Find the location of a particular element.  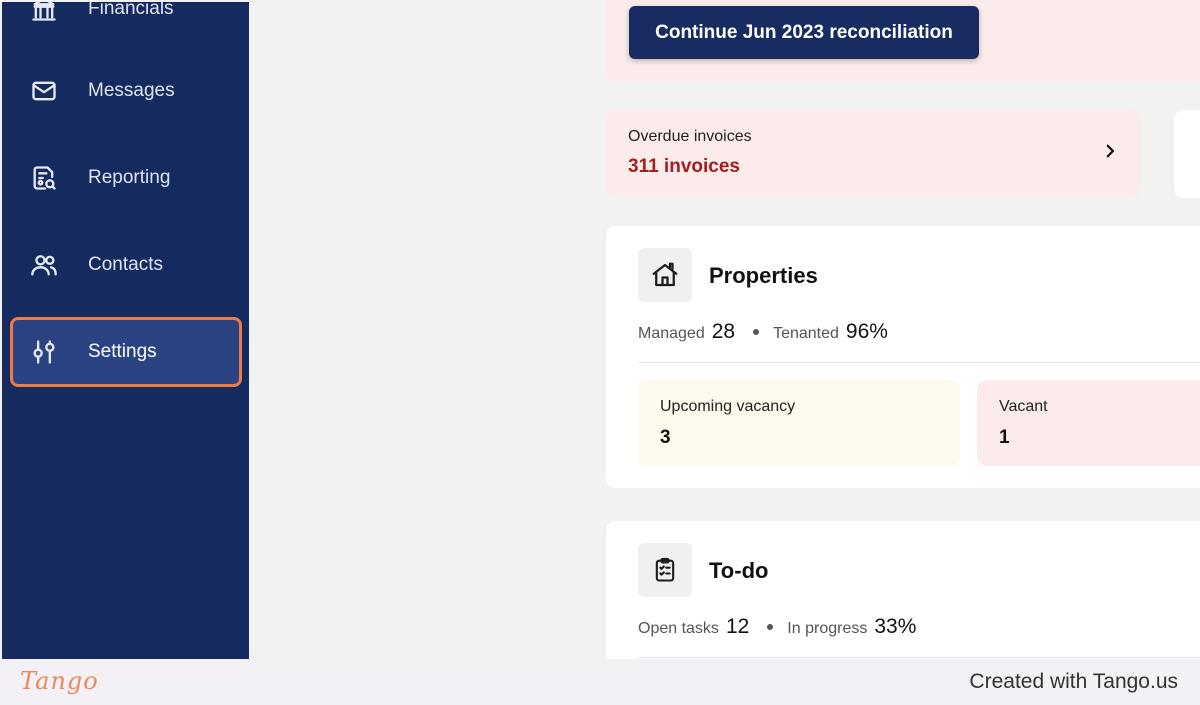

overdue-invoices-label: Overdue invoices is located at coordinates (690, 136).